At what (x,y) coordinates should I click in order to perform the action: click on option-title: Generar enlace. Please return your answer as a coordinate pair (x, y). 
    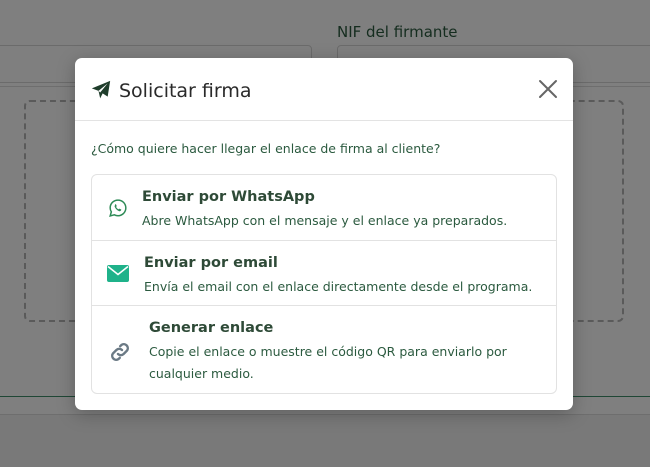
    Looking at the image, I should click on (211, 328).